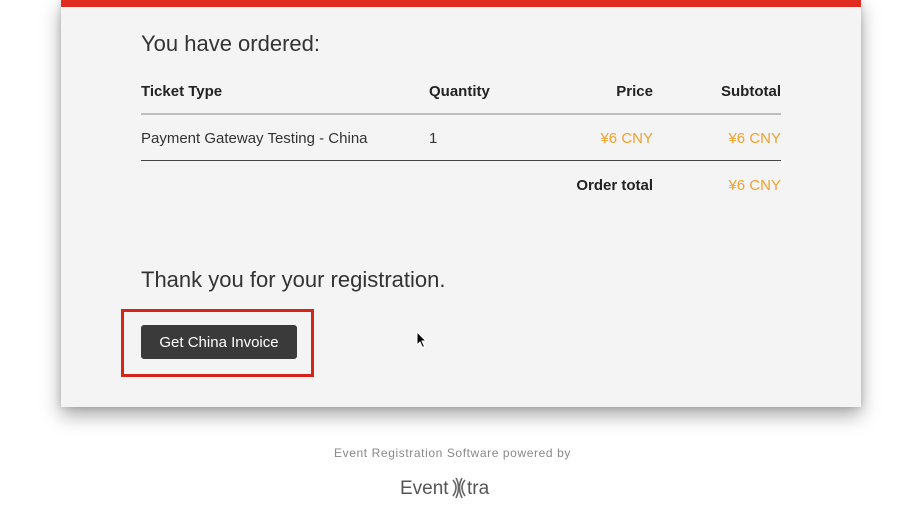 This screenshot has height=527, width=905. I want to click on row-quantity: 1, so click(433, 138).